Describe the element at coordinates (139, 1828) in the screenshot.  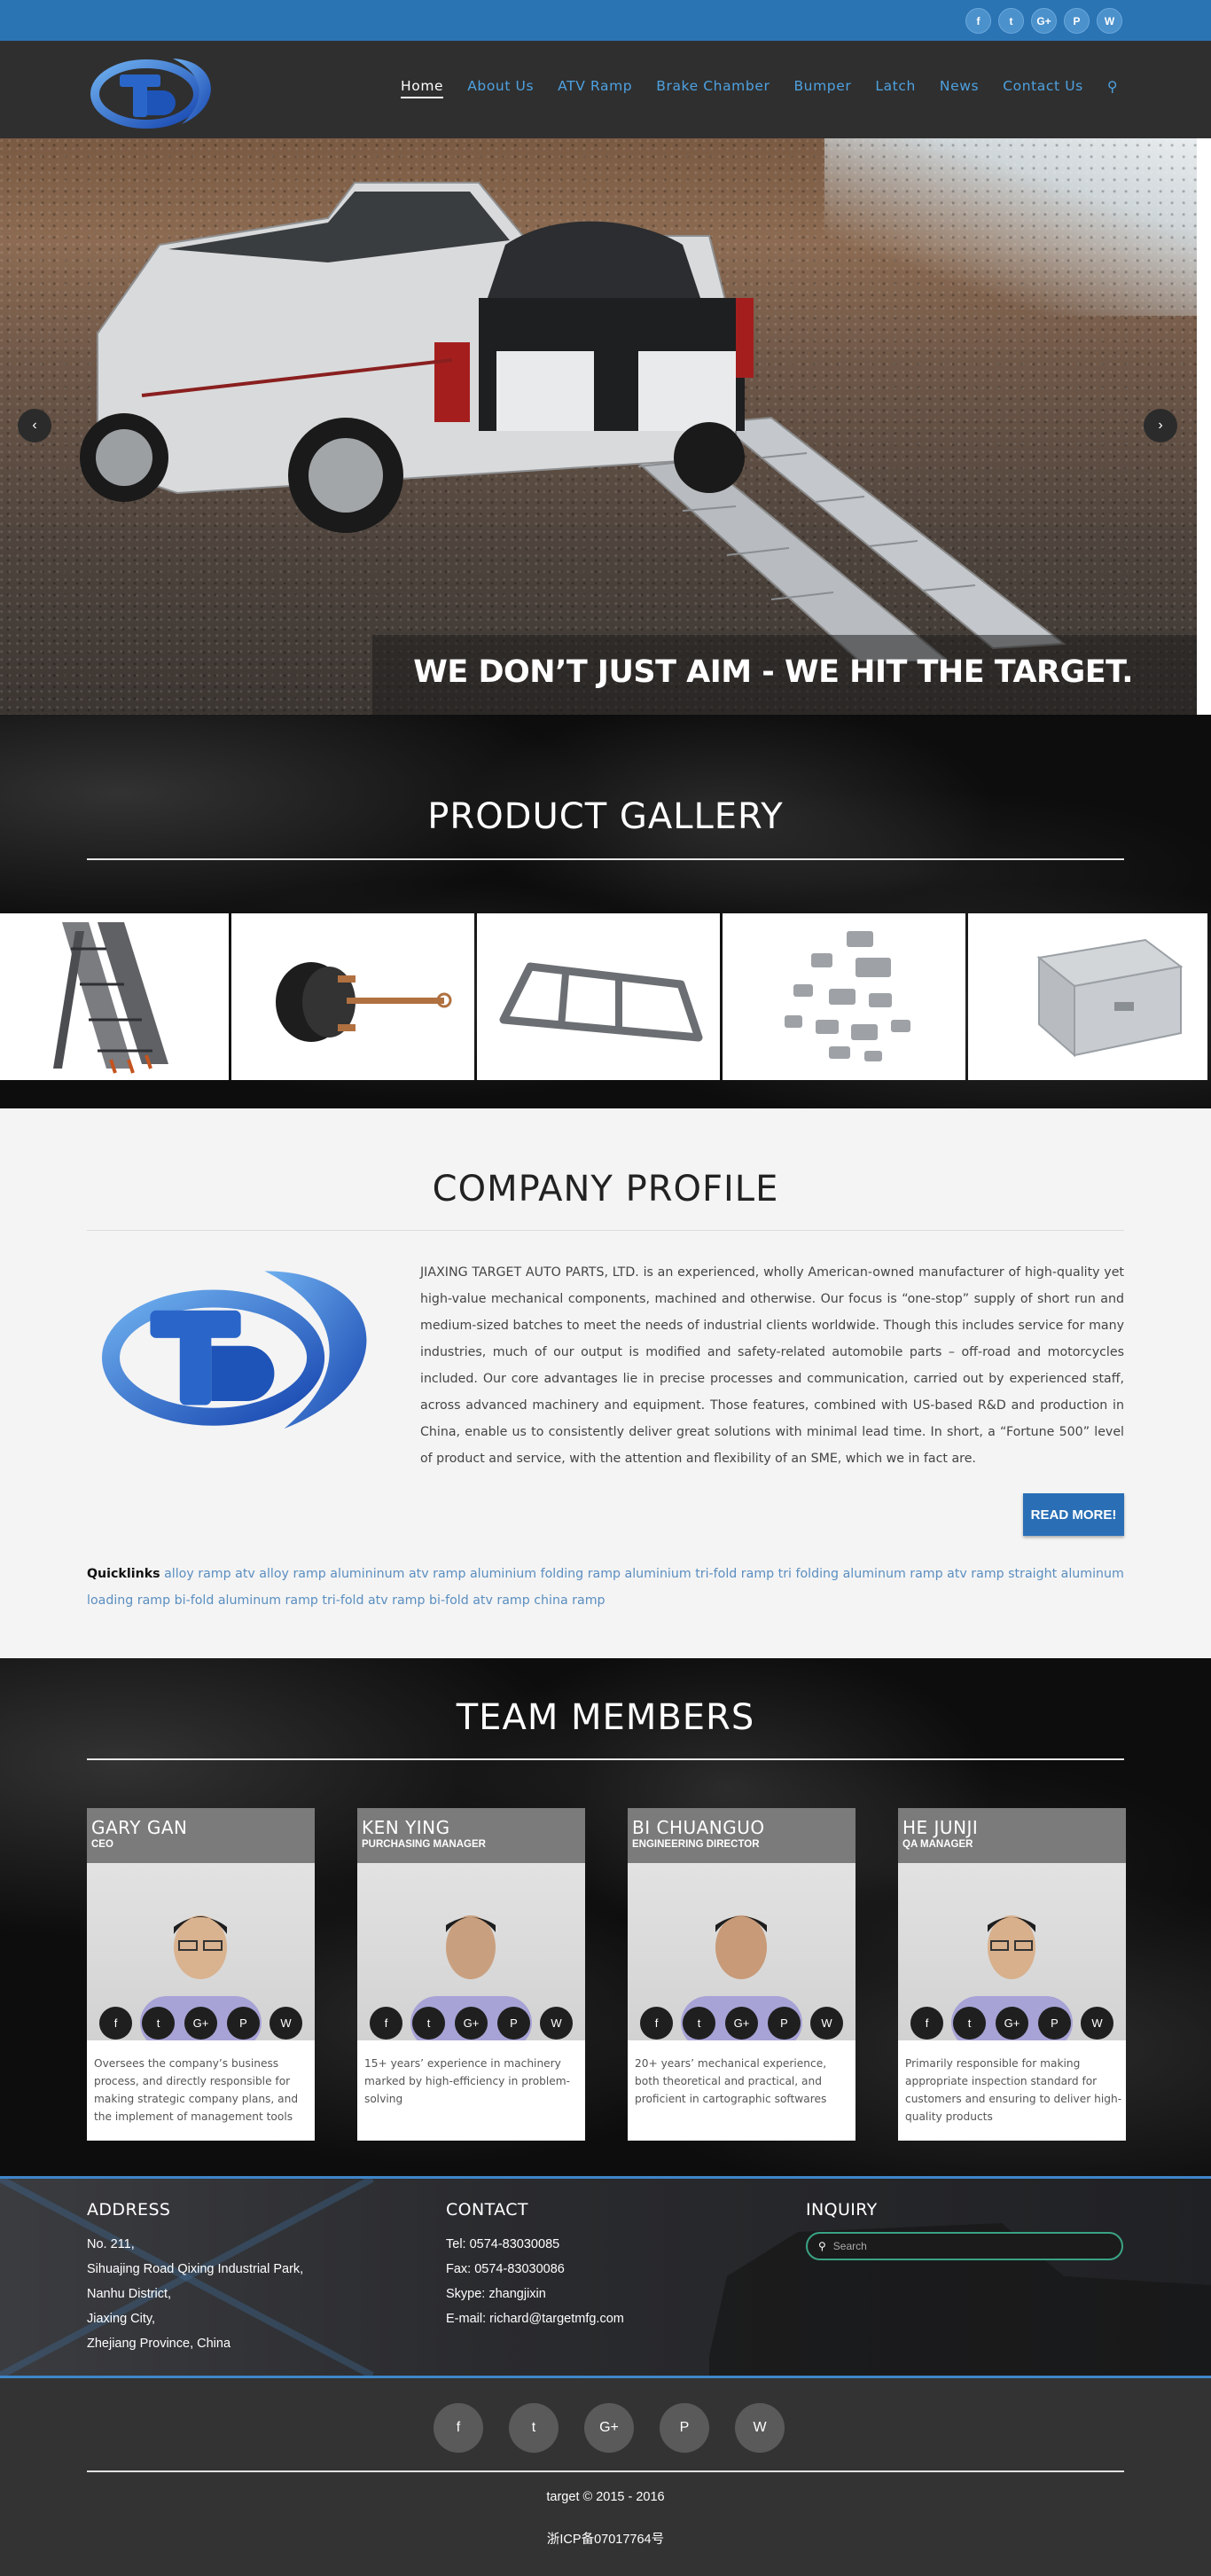
I see `member-name: GARY GAN` at that location.